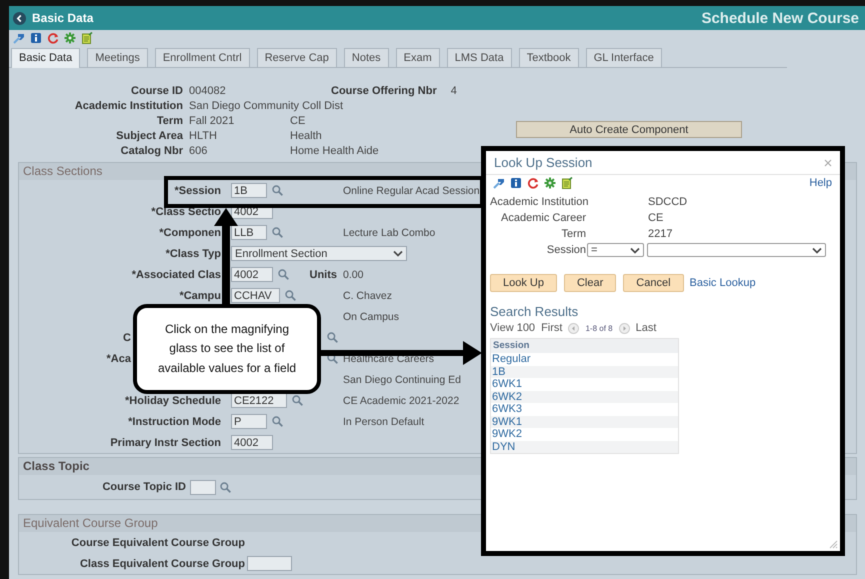 The image size is (865, 579). Describe the element at coordinates (479, 57) in the screenshot. I see `tab: LMS Data` at that location.